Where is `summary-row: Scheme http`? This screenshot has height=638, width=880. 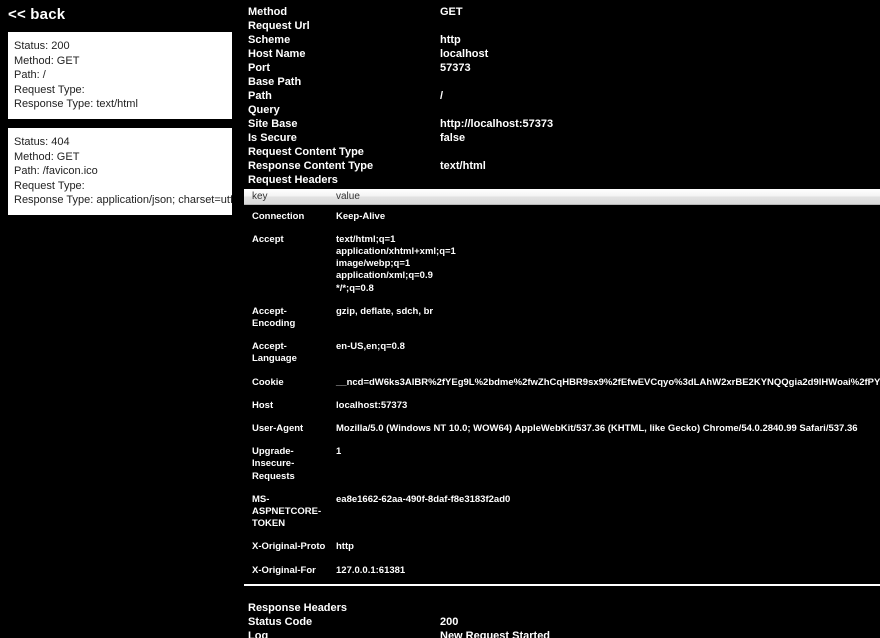 summary-row: Scheme http is located at coordinates (562, 40).